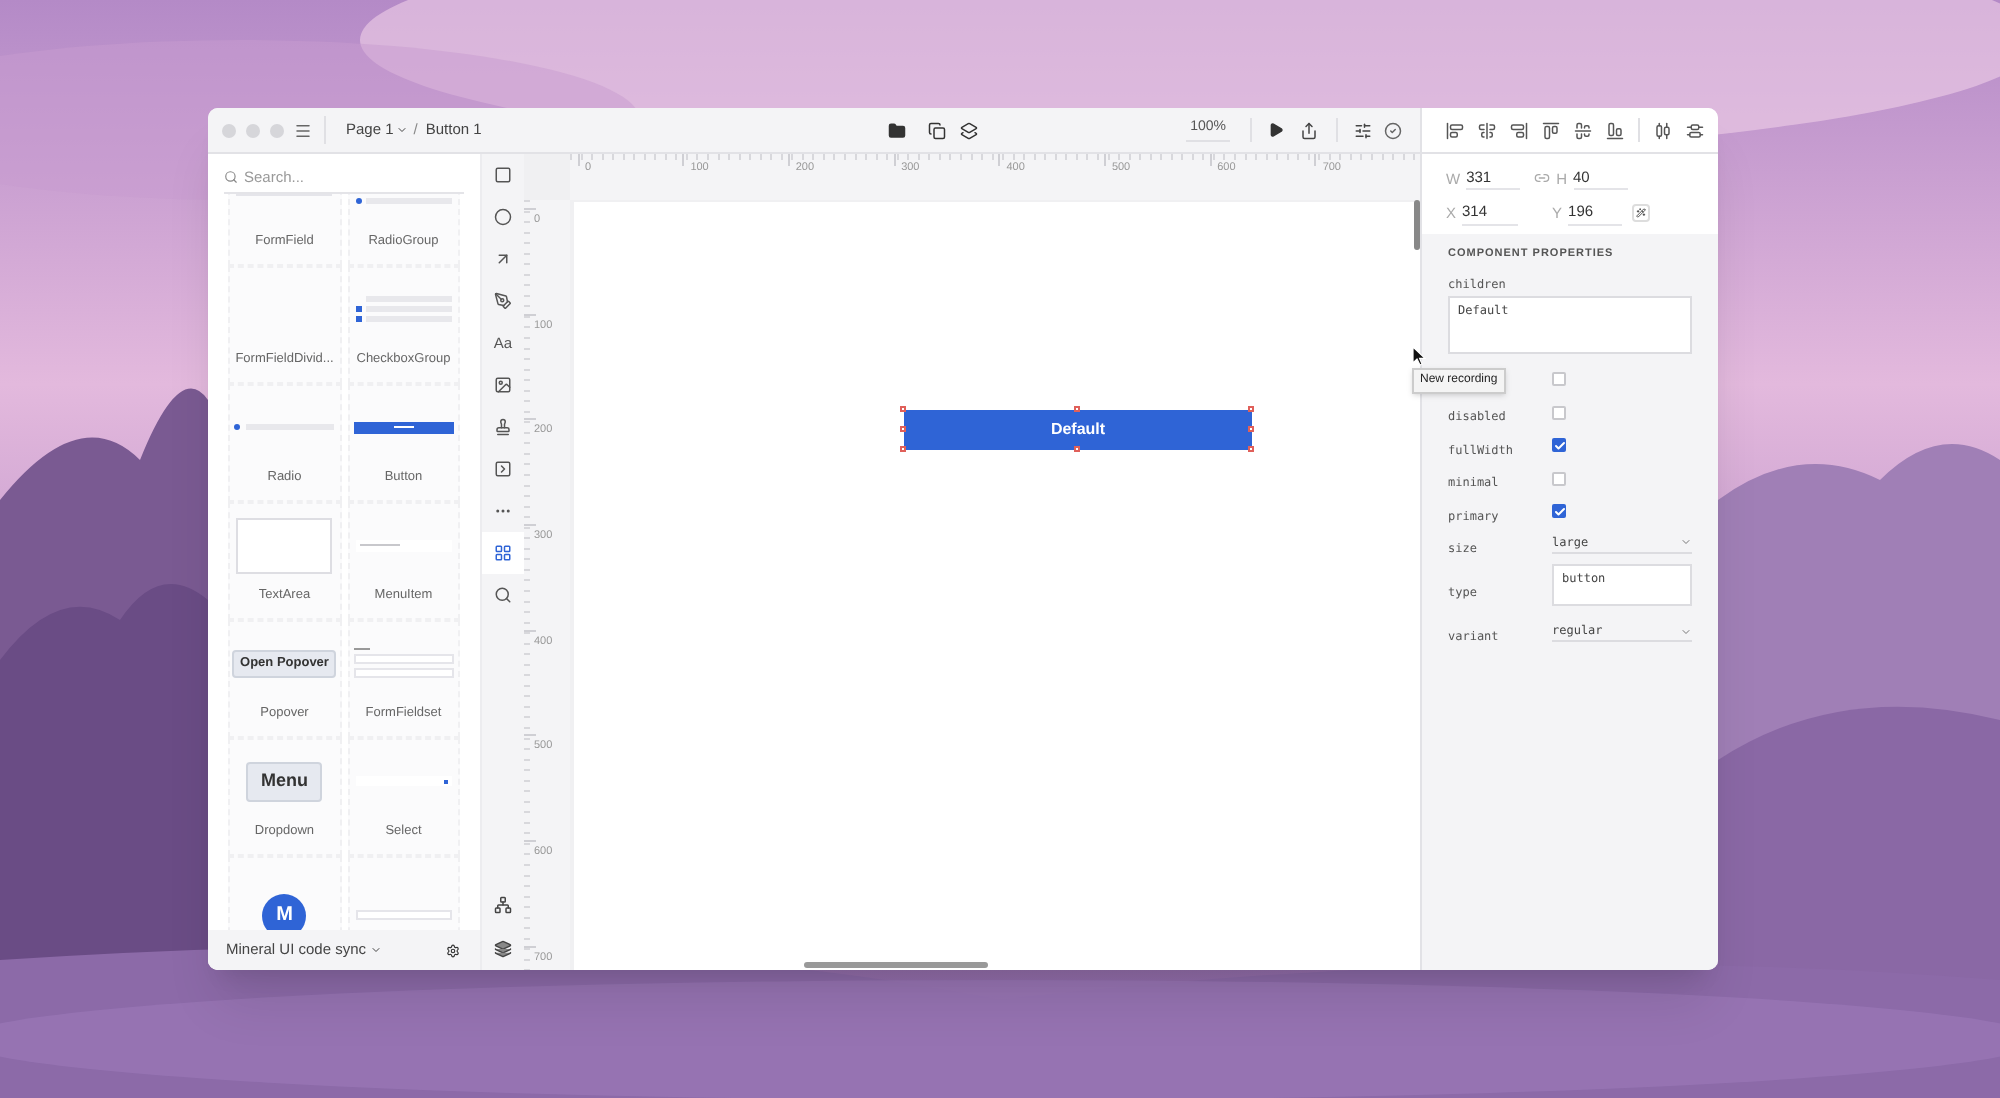  What do you see at coordinates (1583, 130) in the screenshot?
I see `align-middle-icon` at bounding box center [1583, 130].